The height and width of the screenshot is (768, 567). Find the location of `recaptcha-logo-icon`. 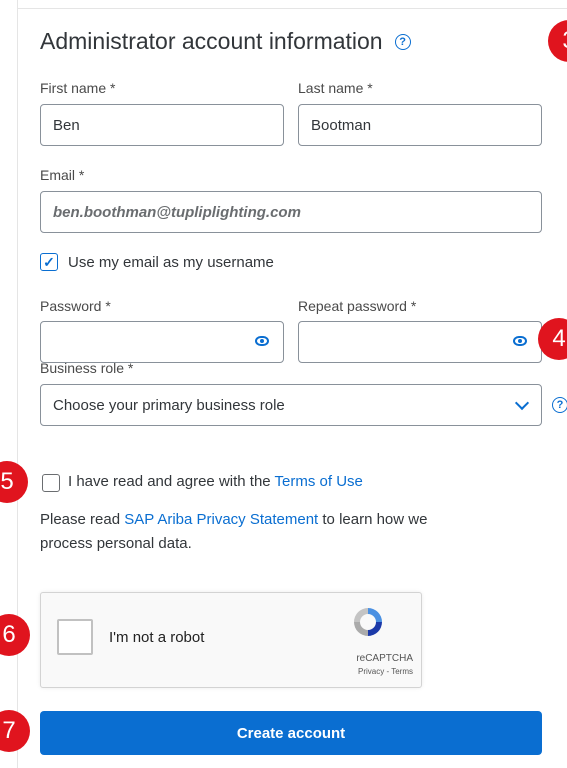

recaptcha-logo-icon is located at coordinates (368, 622).